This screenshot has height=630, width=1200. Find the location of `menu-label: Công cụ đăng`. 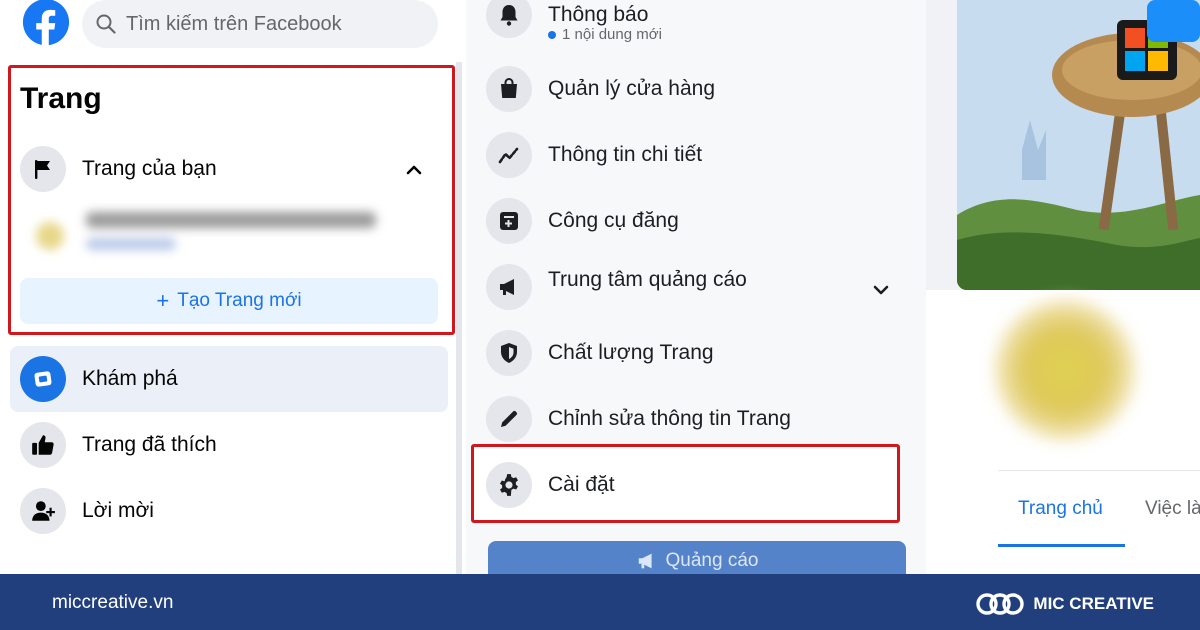

menu-label: Công cụ đăng is located at coordinates (613, 220).